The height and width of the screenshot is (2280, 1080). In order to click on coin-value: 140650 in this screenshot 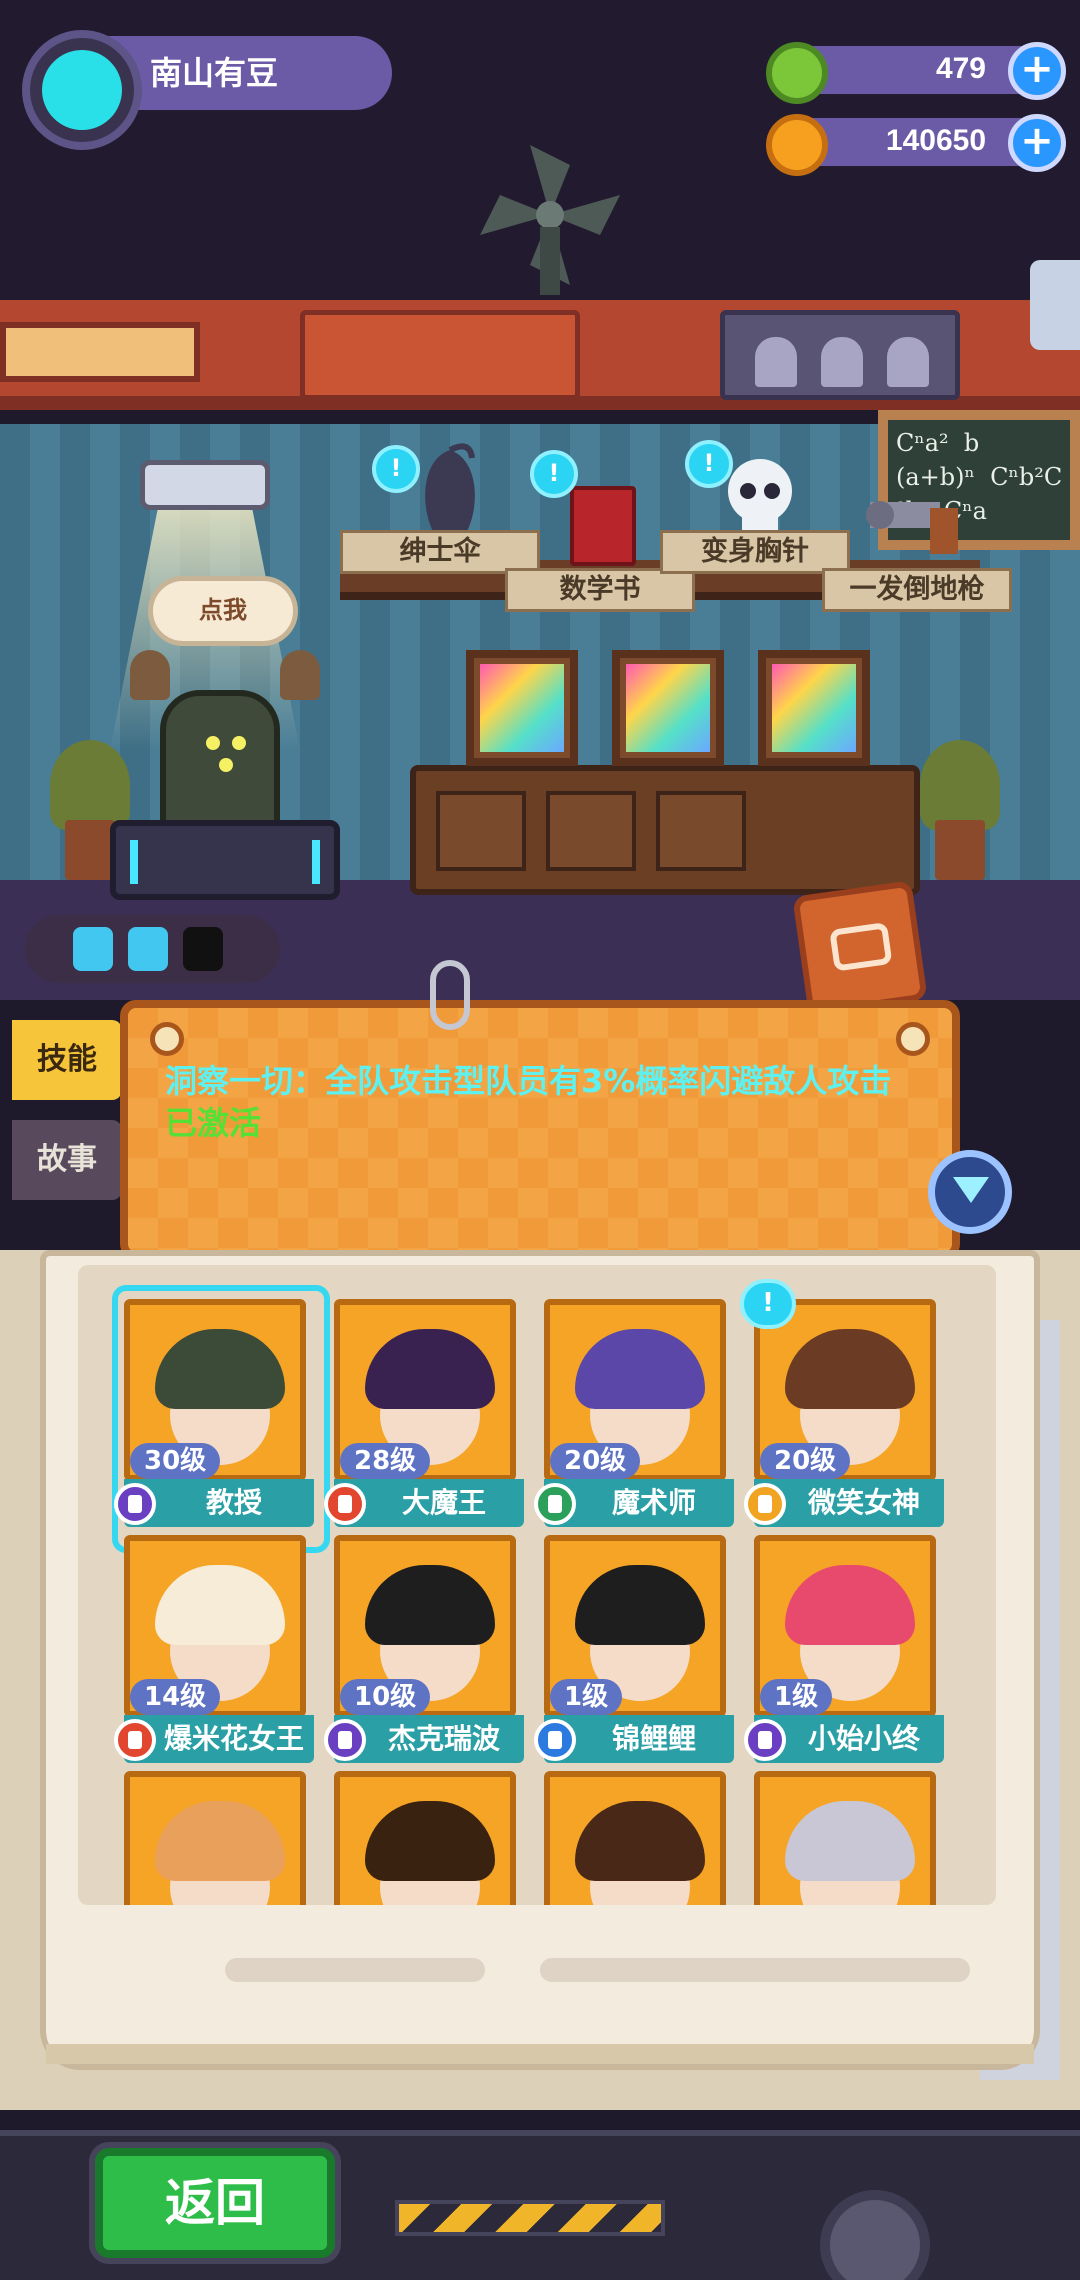, I will do `click(935, 140)`.